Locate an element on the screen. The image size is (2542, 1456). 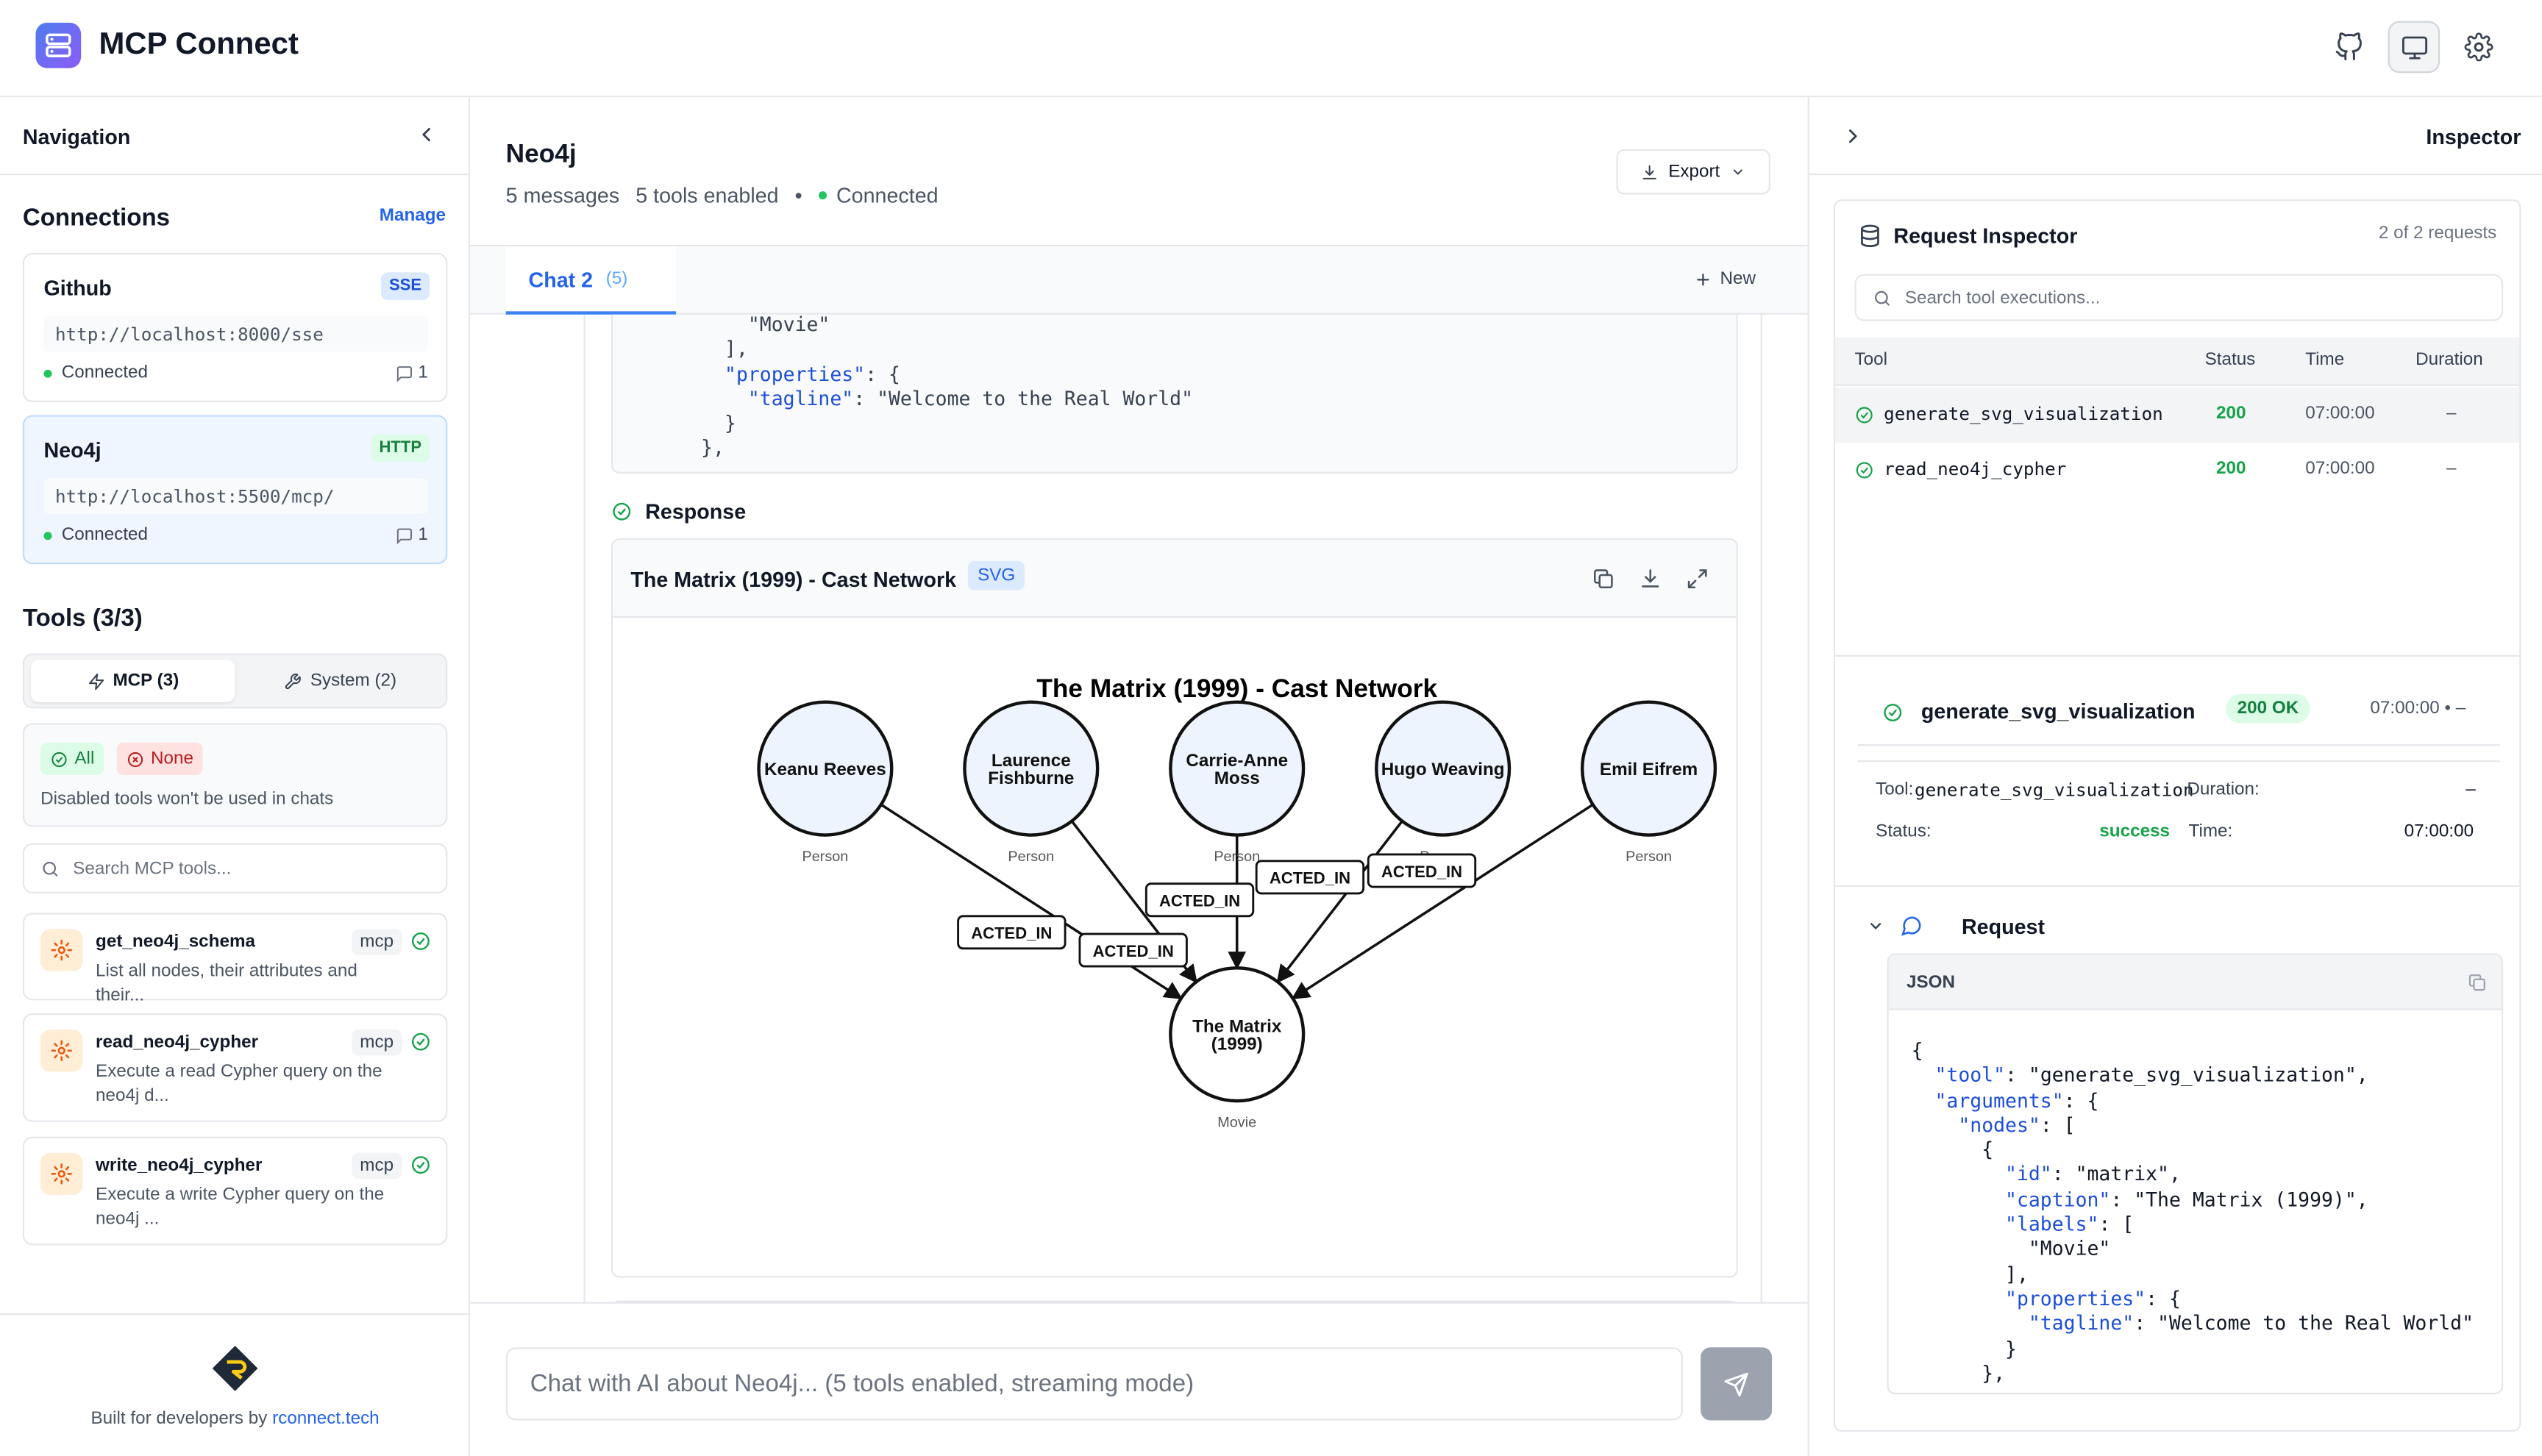
footer-link: rconnect.tech is located at coordinates (326, 1418).